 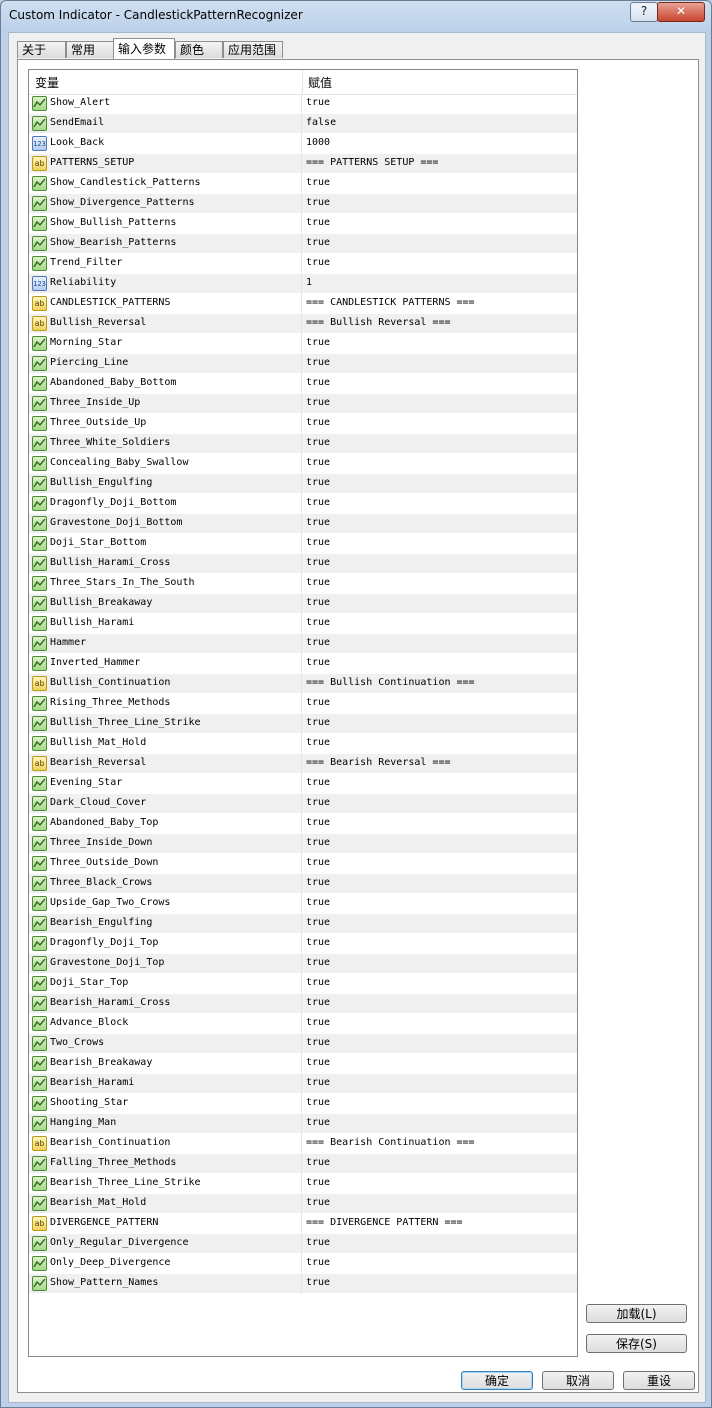 What do you see at coordinates (303, 484) in the screenshot?
I see `table-row: Bullish_Engulfing true` at bounding box center [303, 484].